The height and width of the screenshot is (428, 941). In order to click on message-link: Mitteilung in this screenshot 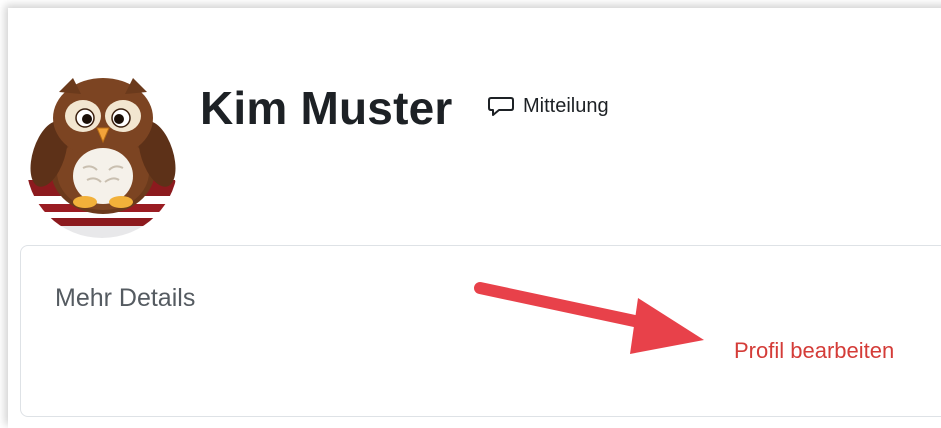, I will do `click(548, 106)`.